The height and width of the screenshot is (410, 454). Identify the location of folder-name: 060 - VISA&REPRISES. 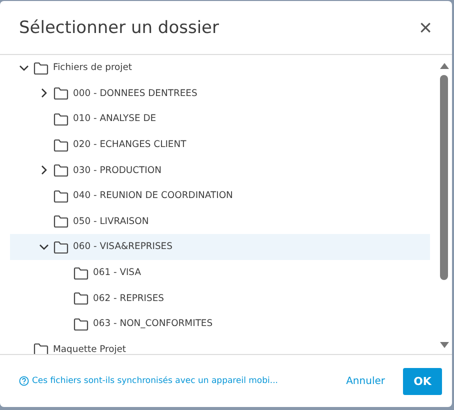
(122, 246).